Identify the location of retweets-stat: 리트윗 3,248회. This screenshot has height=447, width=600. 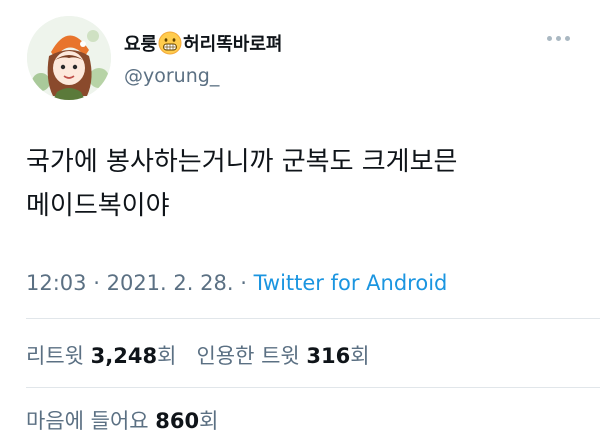
(101, 356).